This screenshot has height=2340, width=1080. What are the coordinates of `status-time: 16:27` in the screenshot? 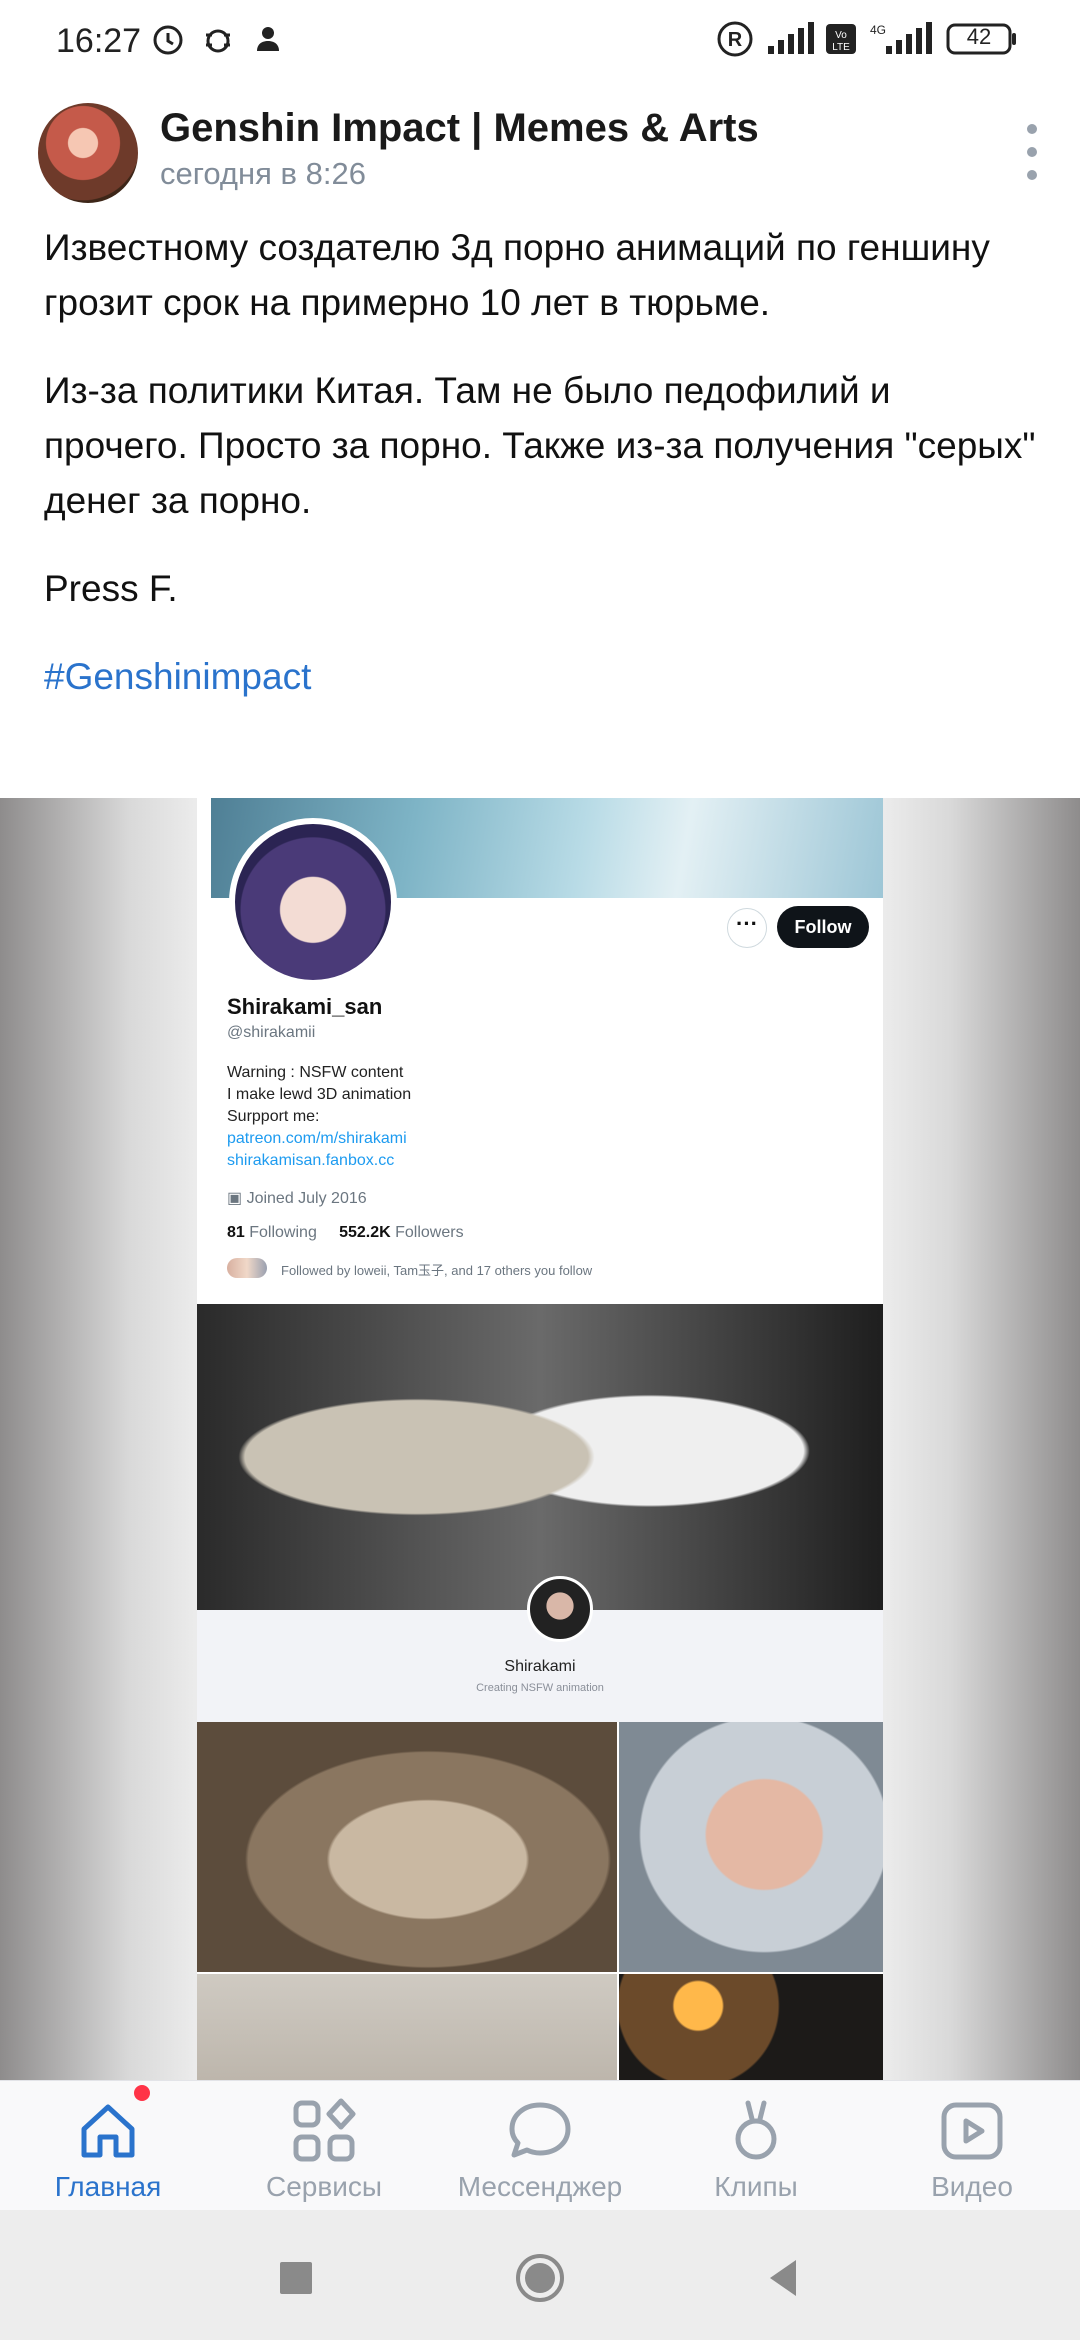 It's located at (99, 41).